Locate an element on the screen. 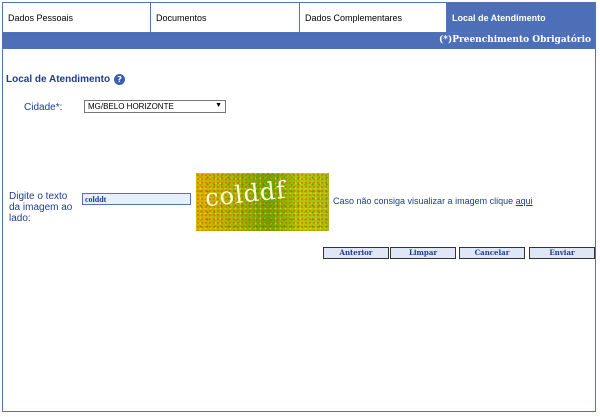 Image resolution: width=600 pixels, height=417 pixels. tab-documentos: Documentos is located at coordinates (225, 17).